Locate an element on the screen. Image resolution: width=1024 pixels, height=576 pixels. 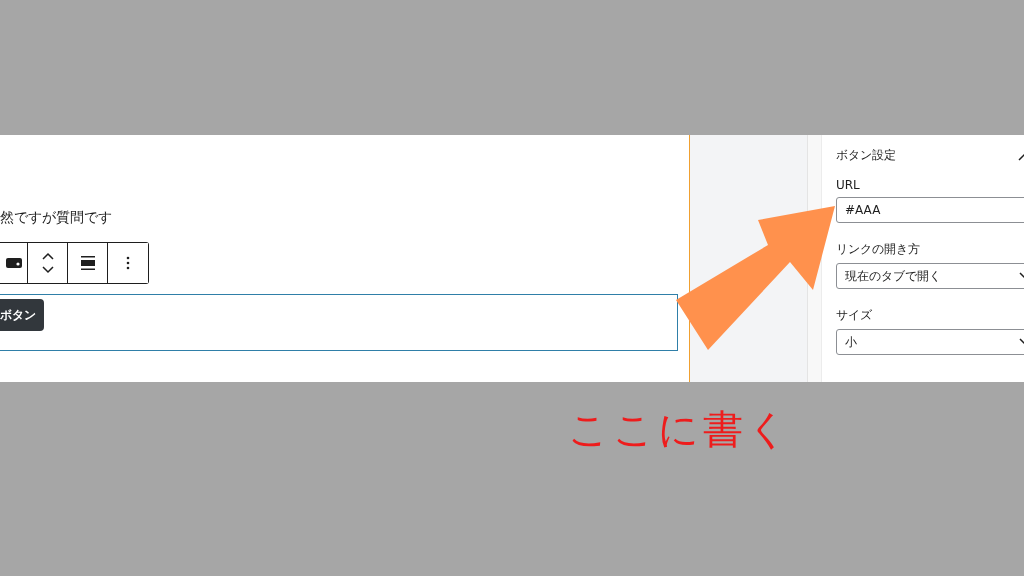
block-button: ボタン is located at coordinates (22, 315).